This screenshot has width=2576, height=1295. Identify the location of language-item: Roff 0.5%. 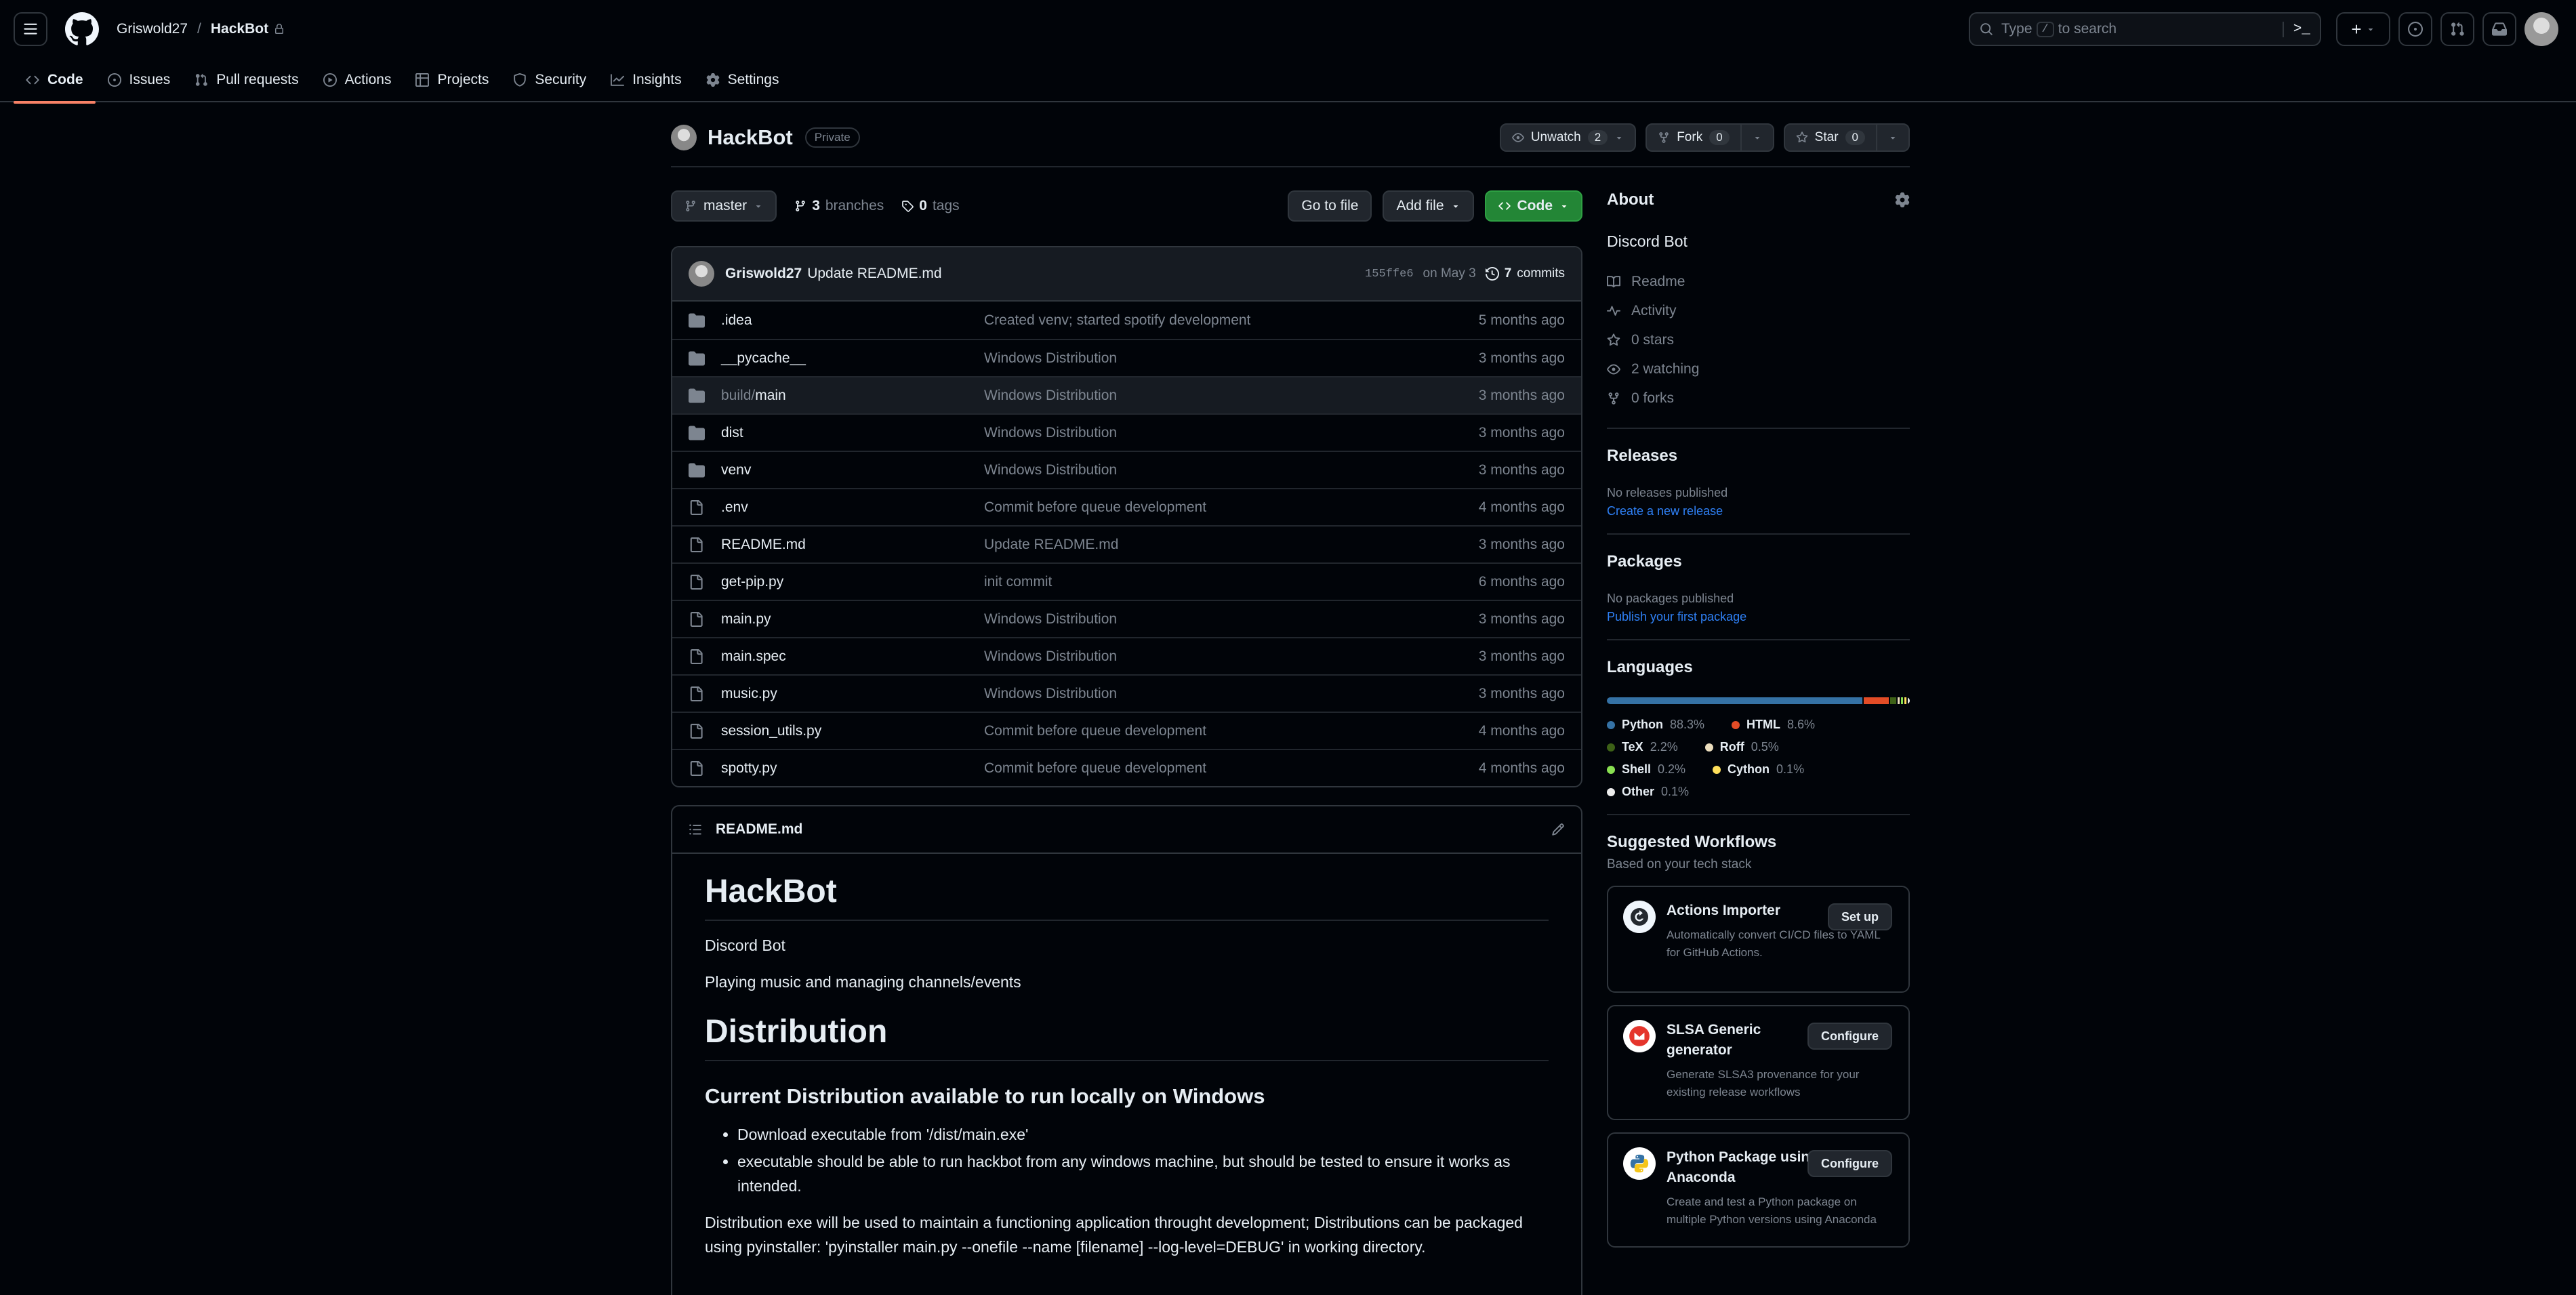
(1742, 747).